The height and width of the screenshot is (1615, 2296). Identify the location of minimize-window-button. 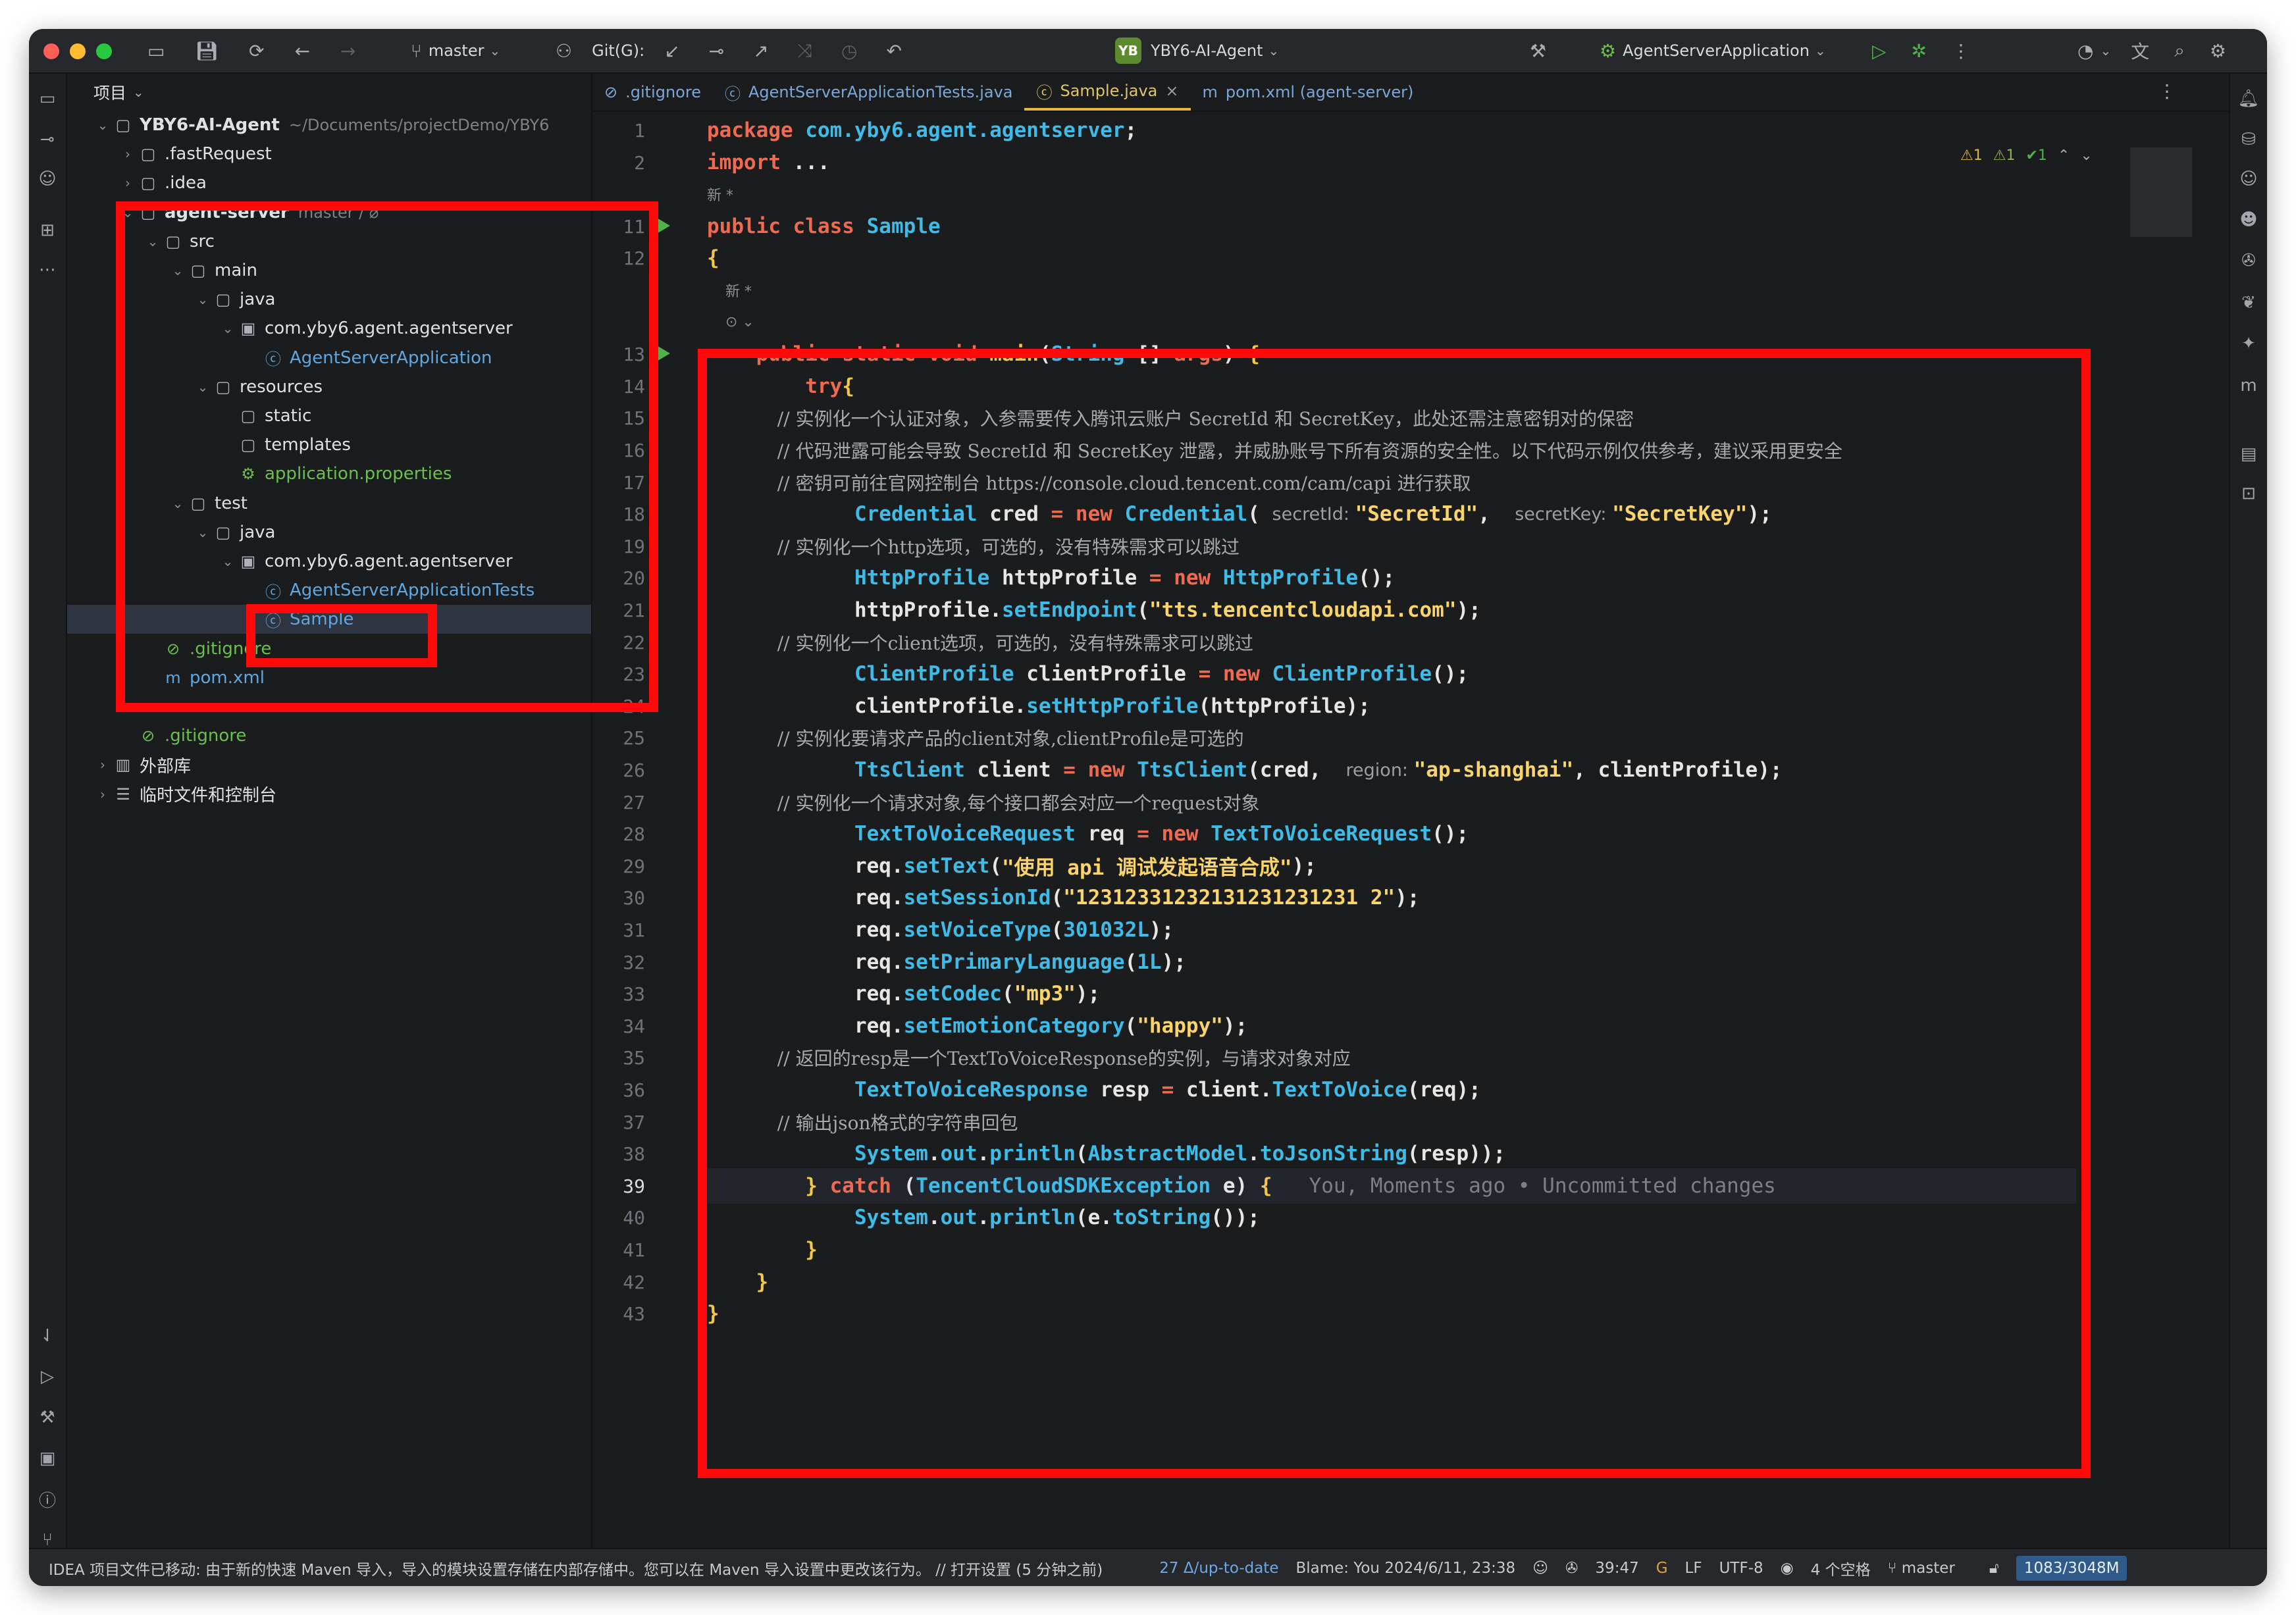
(78, 51).